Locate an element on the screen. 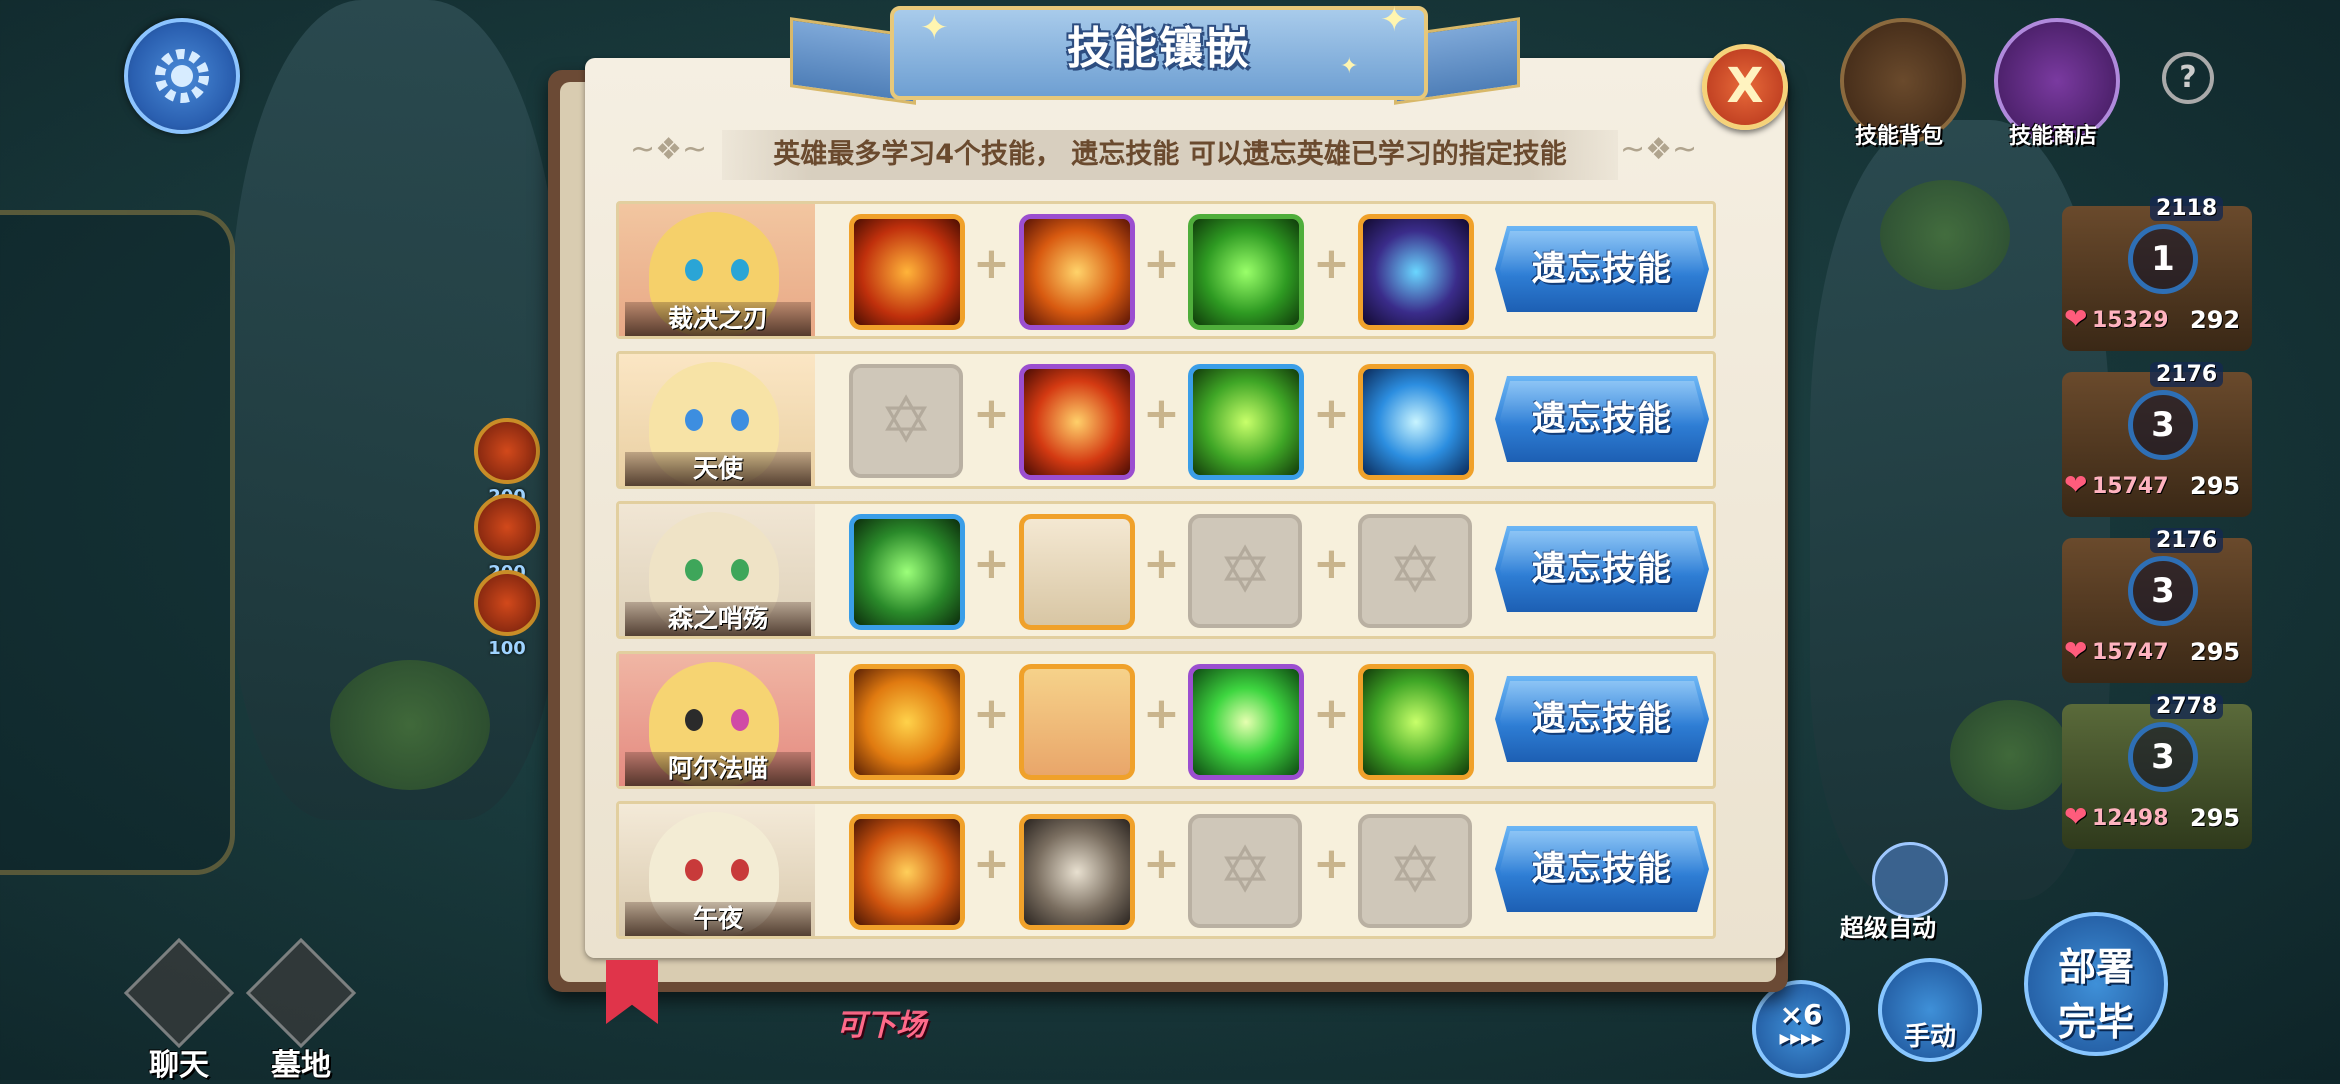 Image resolution: width=2340 pixels, height=1084 pixels. skill-slot-1: ✡ is located at coordinates (906, 421).